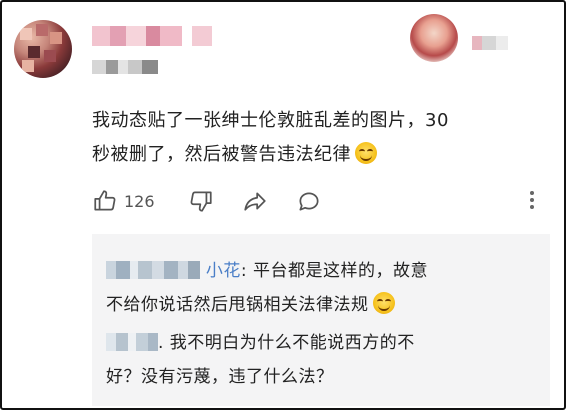 The width and height of the screenshot is (566, 410). Describe the element at coordinates (152, 36) in the screenshot. I see `author-name-blurred` at that location.